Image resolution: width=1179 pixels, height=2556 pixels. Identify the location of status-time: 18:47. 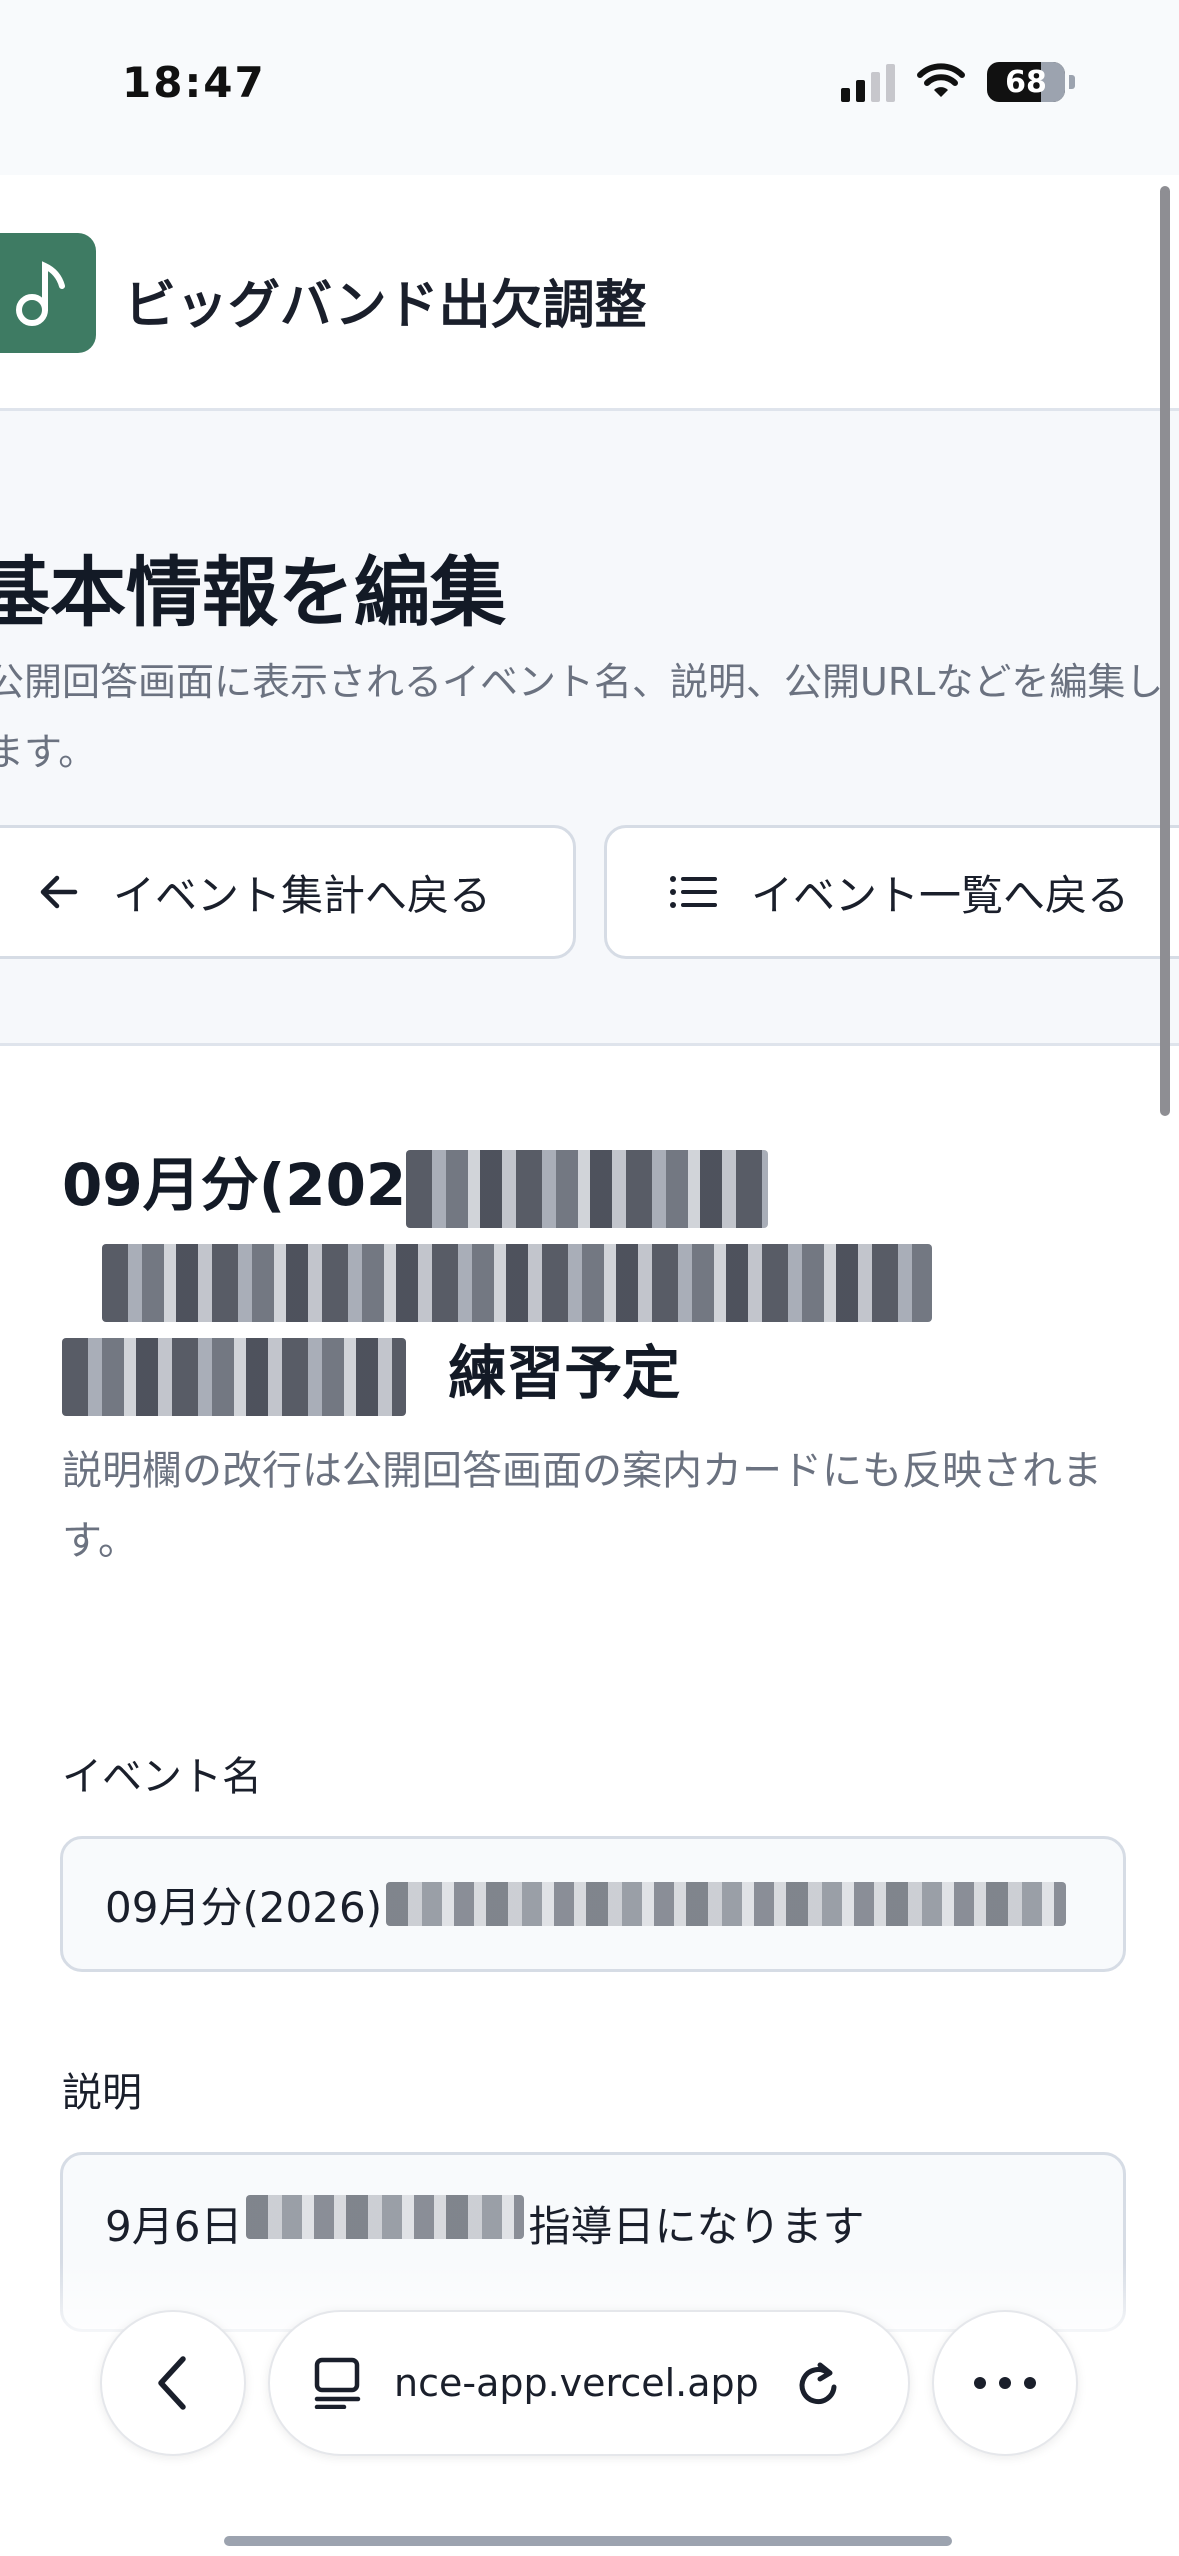
(194, 82).